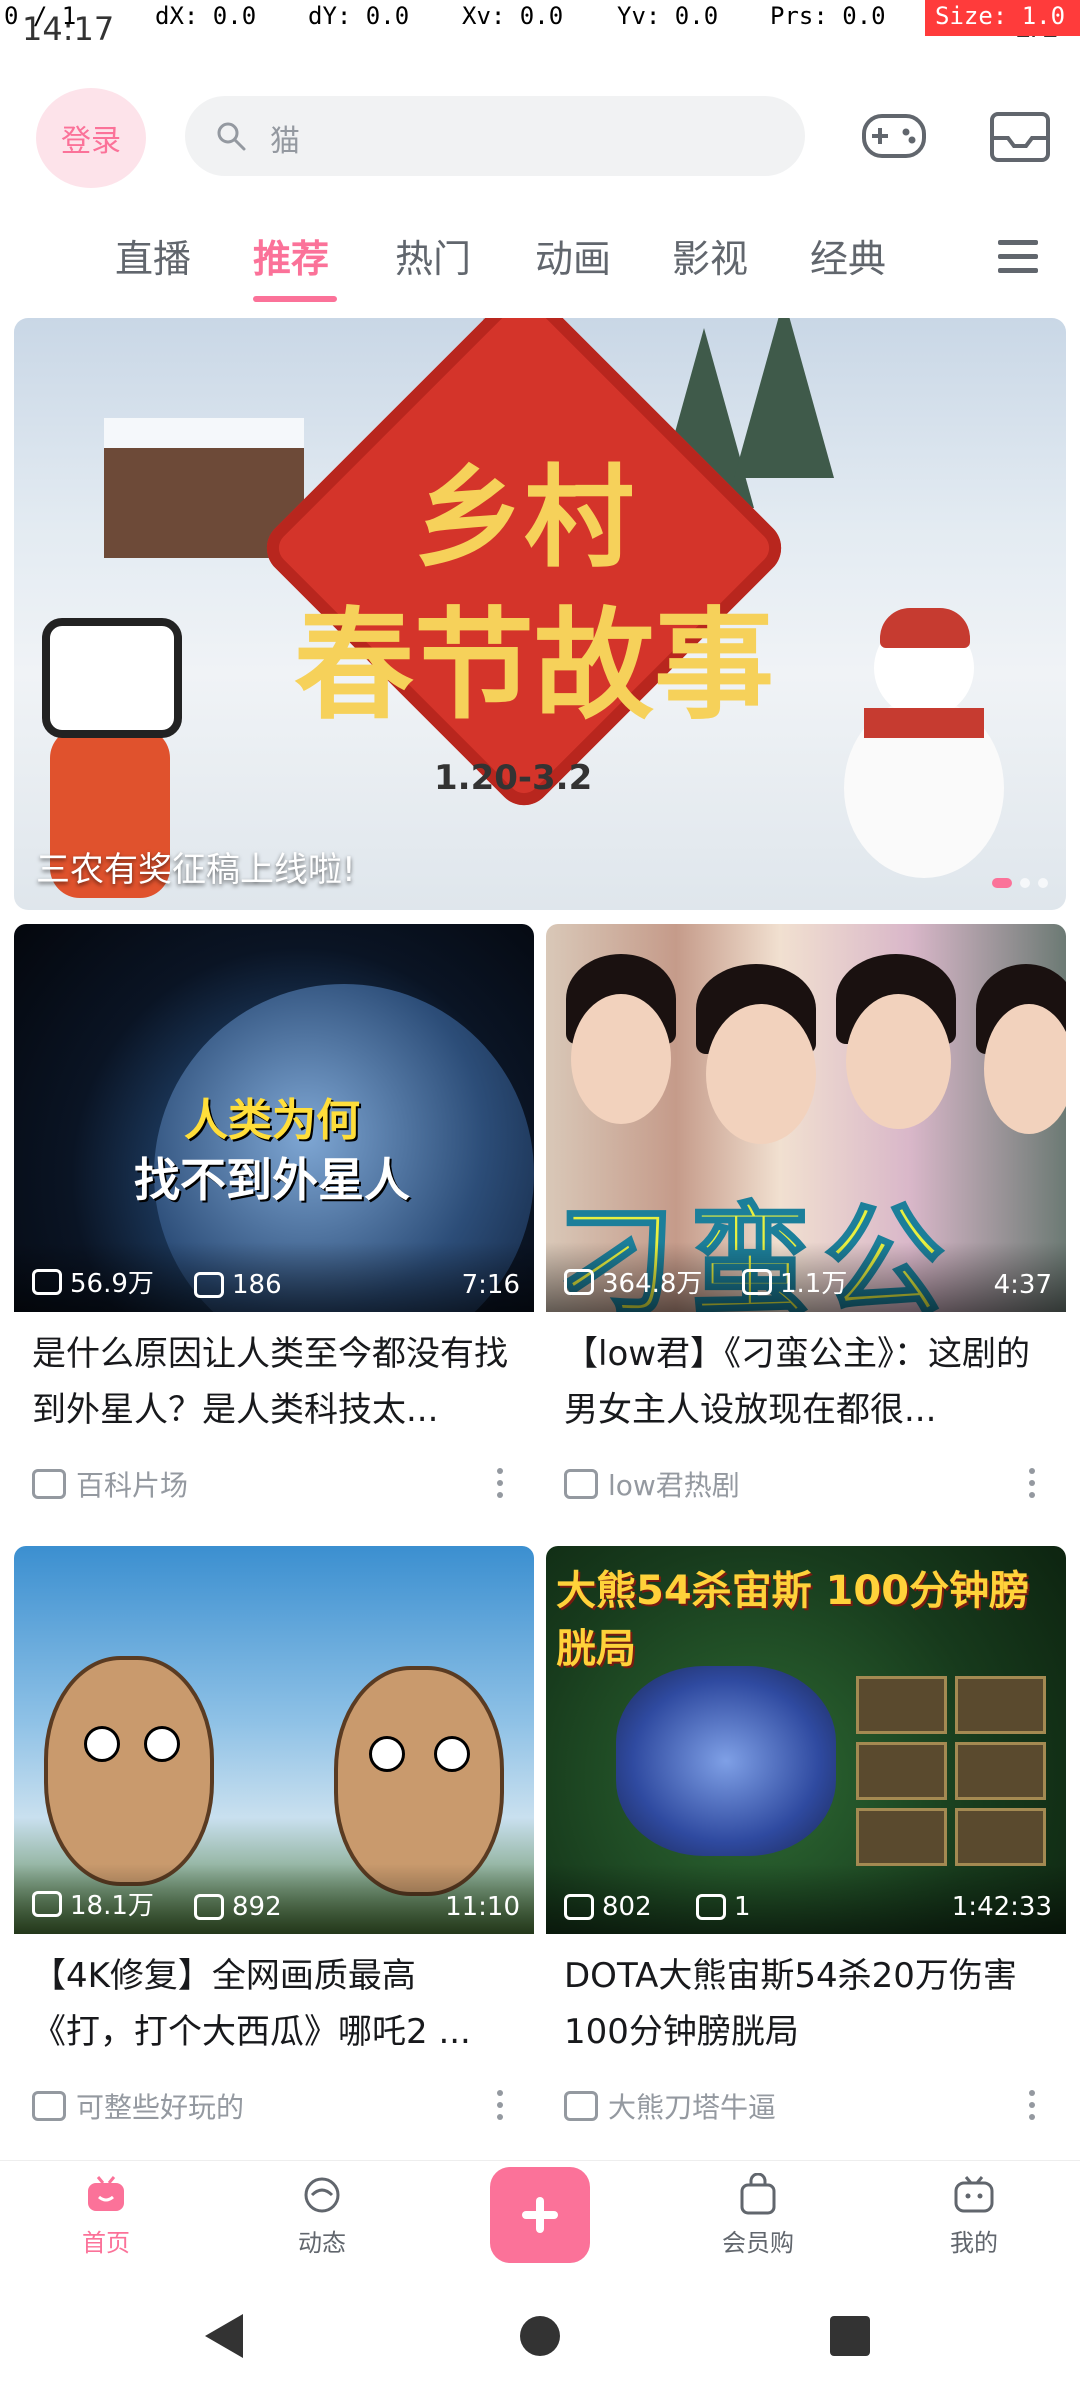 Image resolution: width=1080 pixels, height=2400 pixels. Describe the element at coordinates (40, 16) in the screenshot. I see `pointer-count: 0 / 1` at that location.